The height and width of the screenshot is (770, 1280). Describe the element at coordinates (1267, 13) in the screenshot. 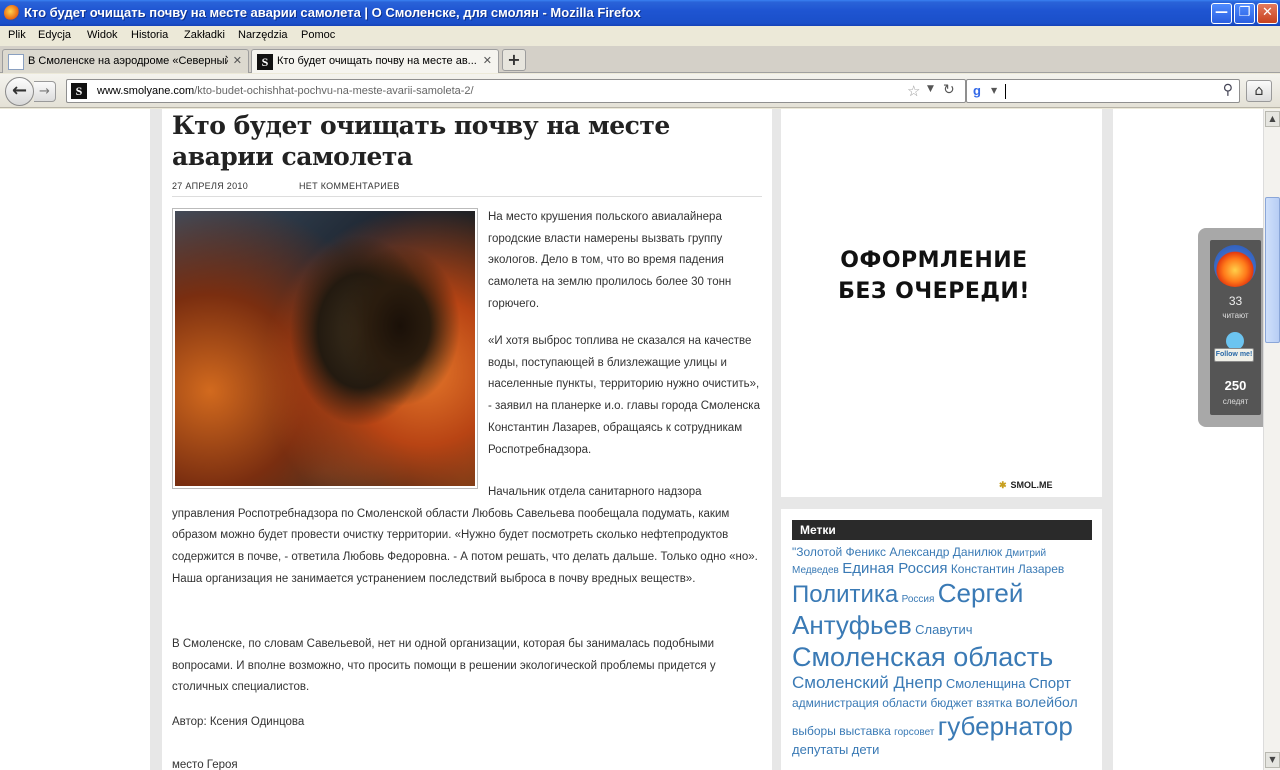

I see `close-window-button: ✕` at that location.